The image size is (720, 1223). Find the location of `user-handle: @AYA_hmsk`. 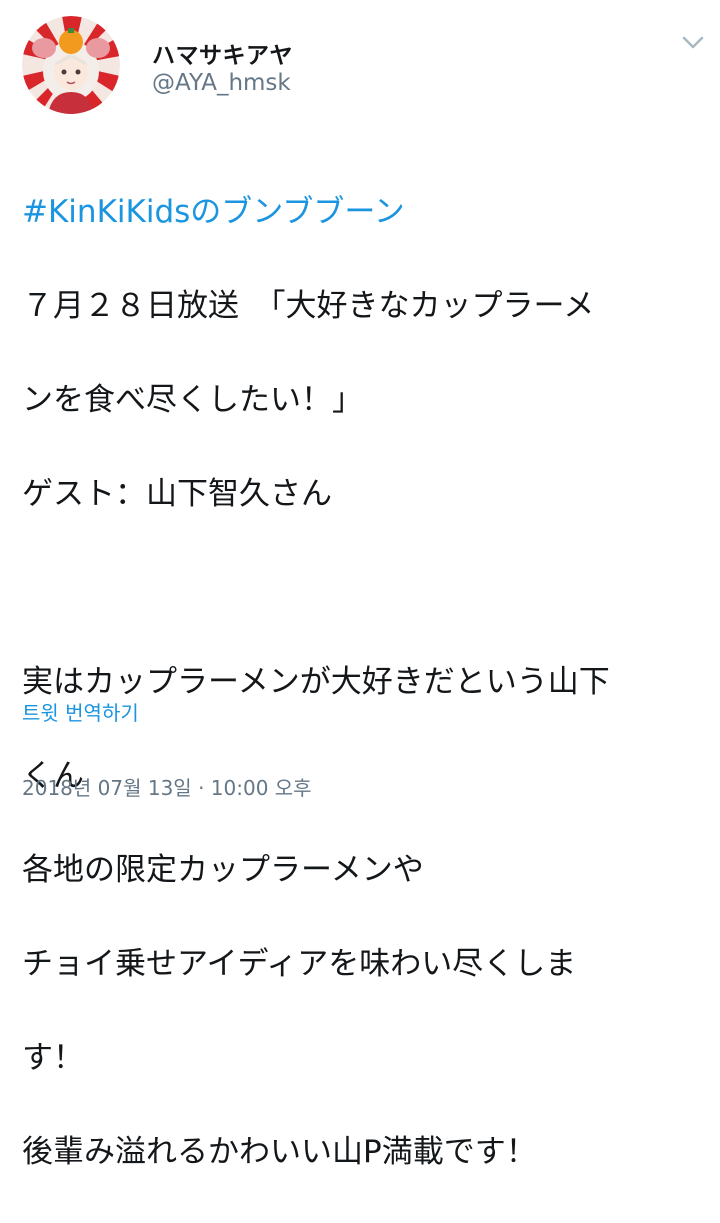

user-handle: @AYA_hmsk is located at coordinates (221, 83).